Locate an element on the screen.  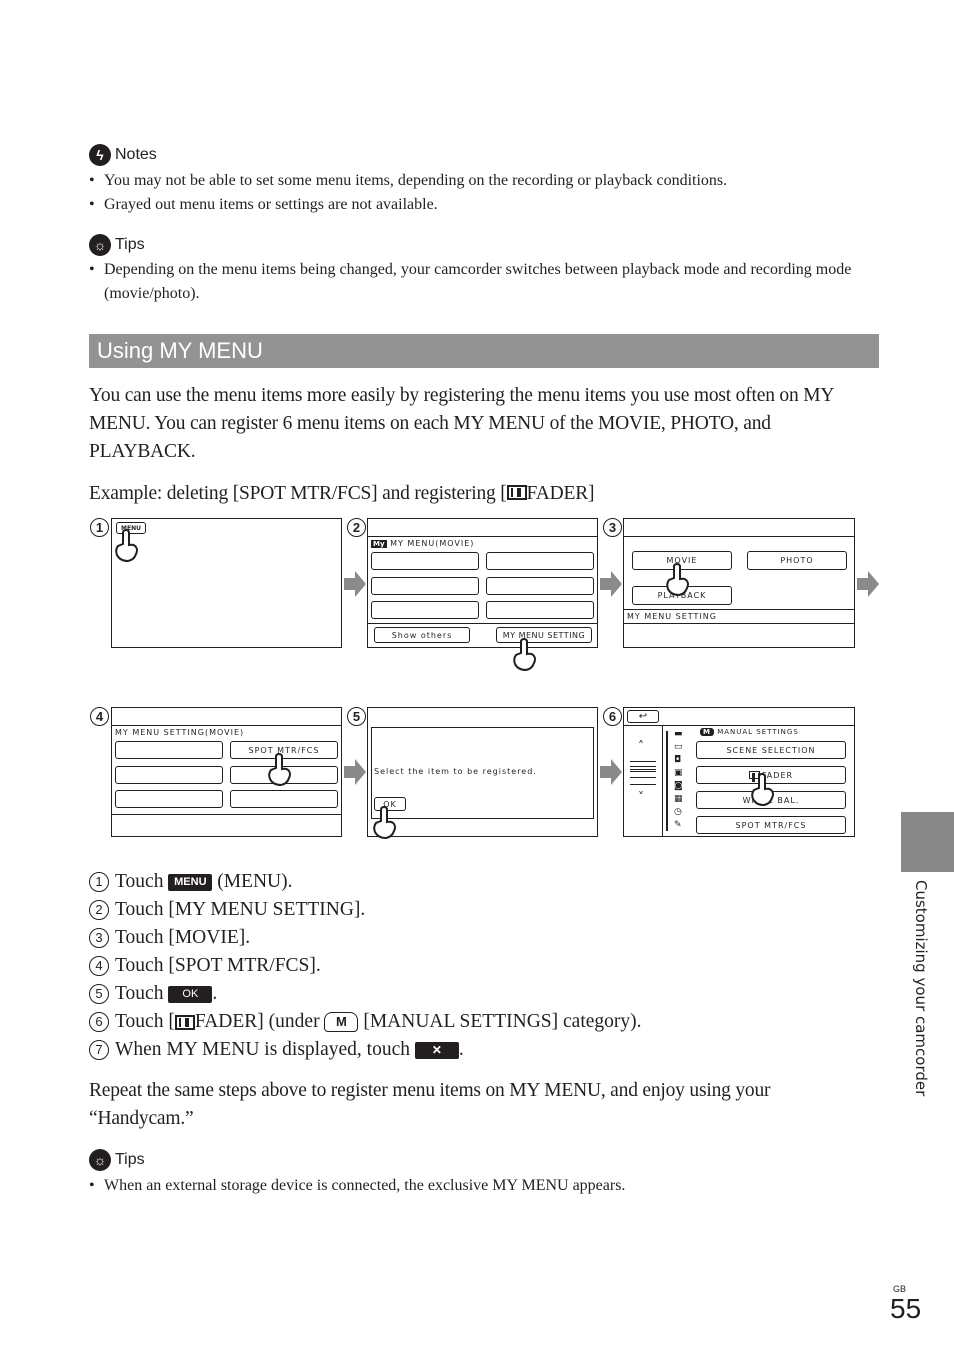
media-category-icon: ▦ is located at coordinates (678, 799).